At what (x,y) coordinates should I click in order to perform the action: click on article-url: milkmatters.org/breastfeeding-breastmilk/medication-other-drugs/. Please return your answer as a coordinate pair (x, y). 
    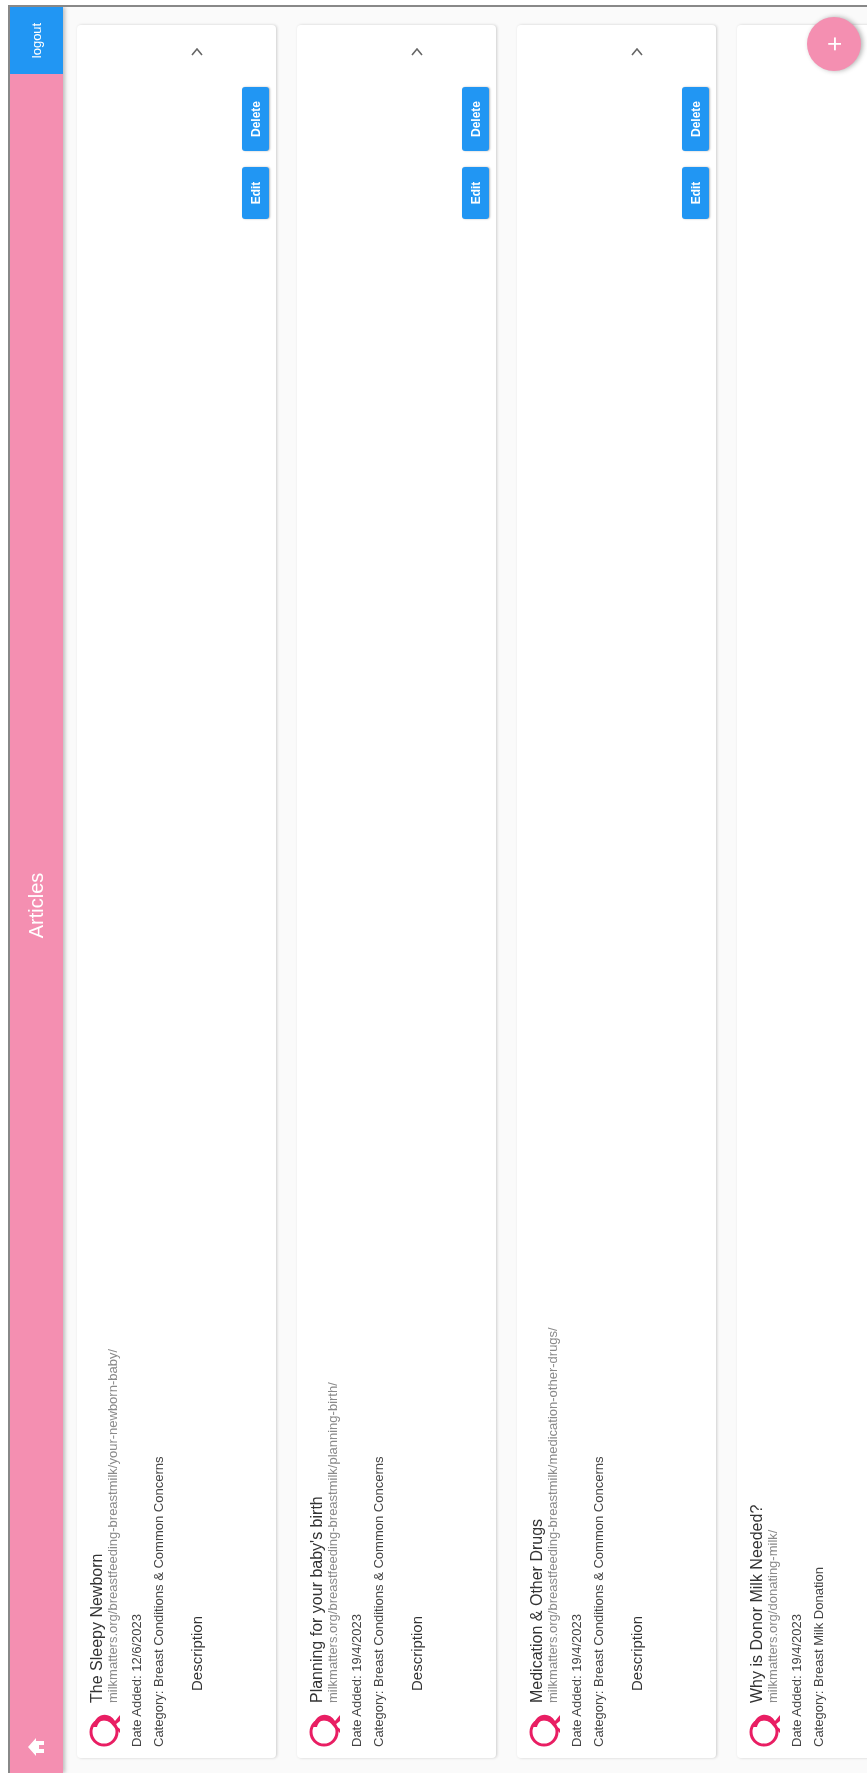
    Looking at the image, I should click on (552, 1515).